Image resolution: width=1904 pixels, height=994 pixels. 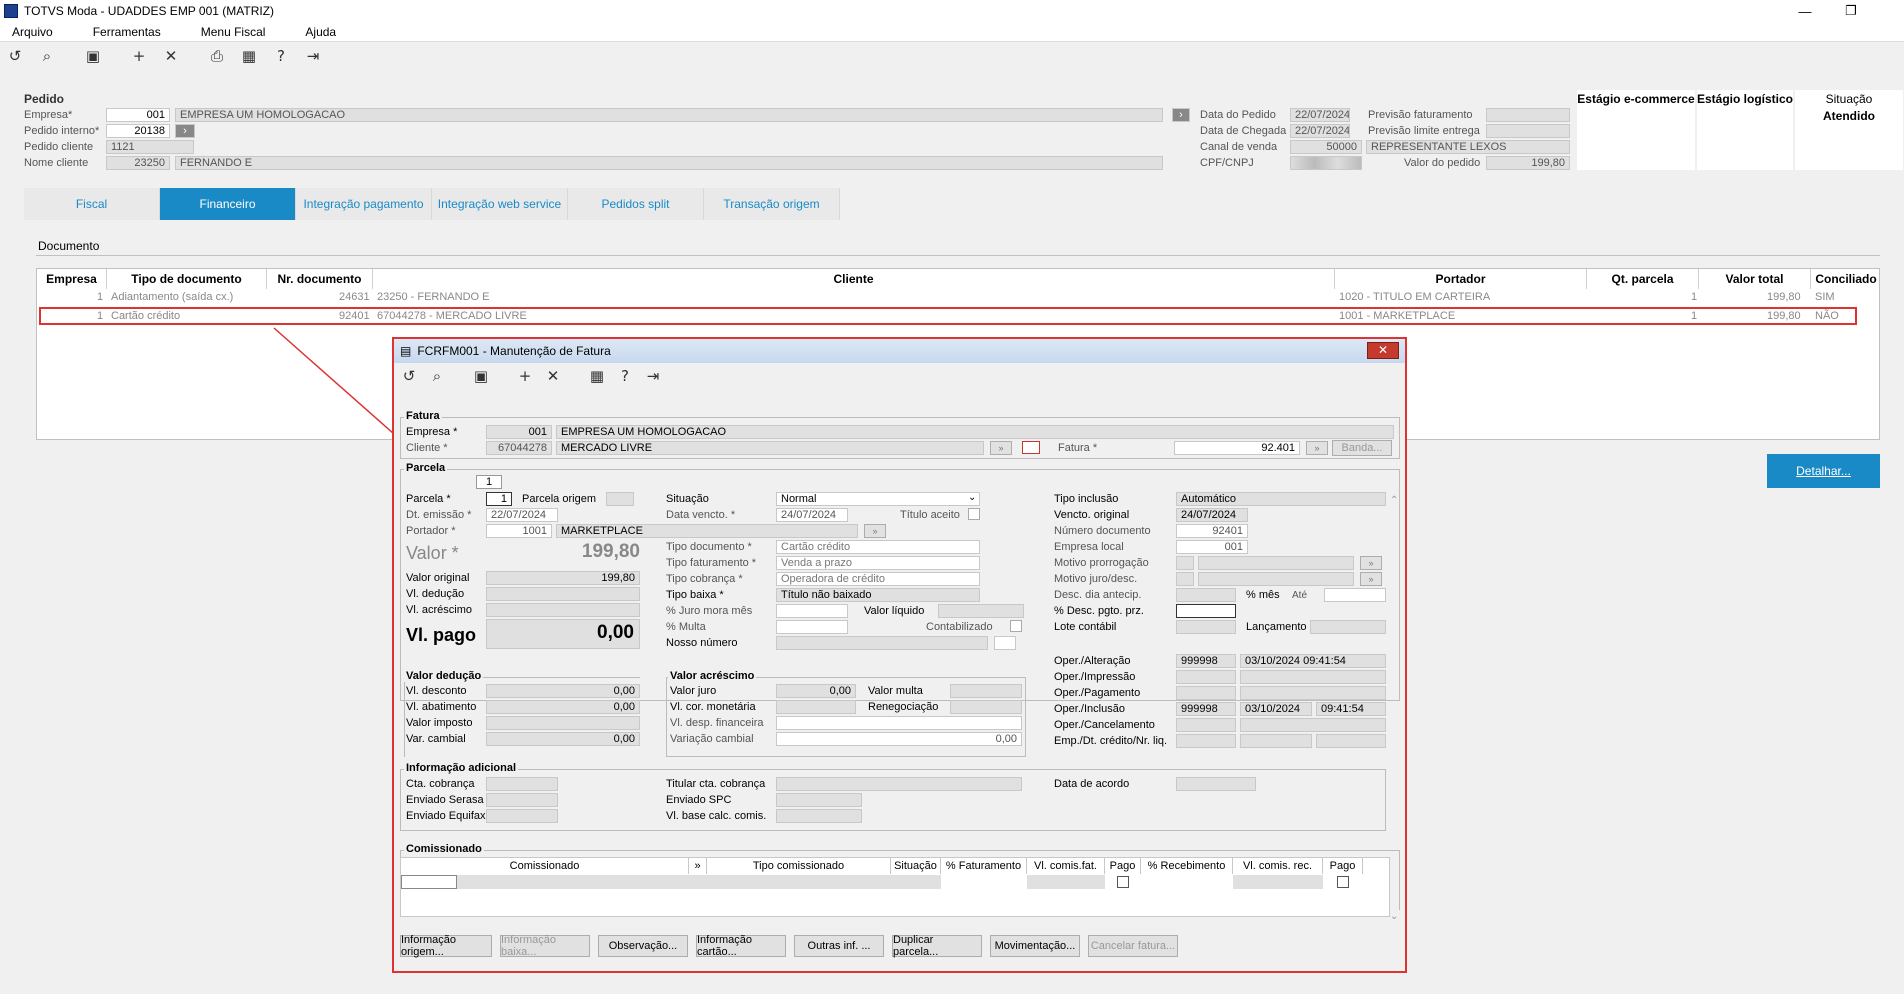 What do you see at coordinates (974, 514) in the screenshot?
I see `titulo-aceito-checkbox` at bounding box center [974, 514].